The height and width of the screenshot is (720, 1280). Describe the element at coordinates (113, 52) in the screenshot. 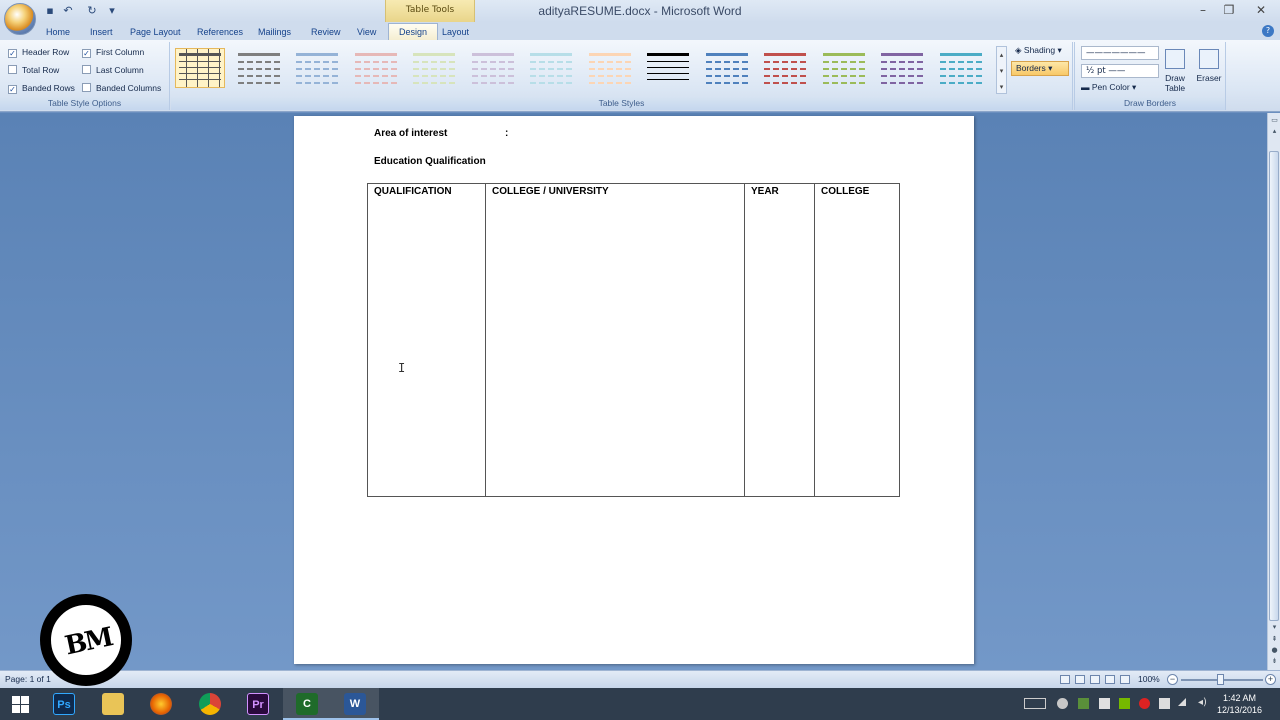

I see `first-column-option: ✓ First Column` at that location.